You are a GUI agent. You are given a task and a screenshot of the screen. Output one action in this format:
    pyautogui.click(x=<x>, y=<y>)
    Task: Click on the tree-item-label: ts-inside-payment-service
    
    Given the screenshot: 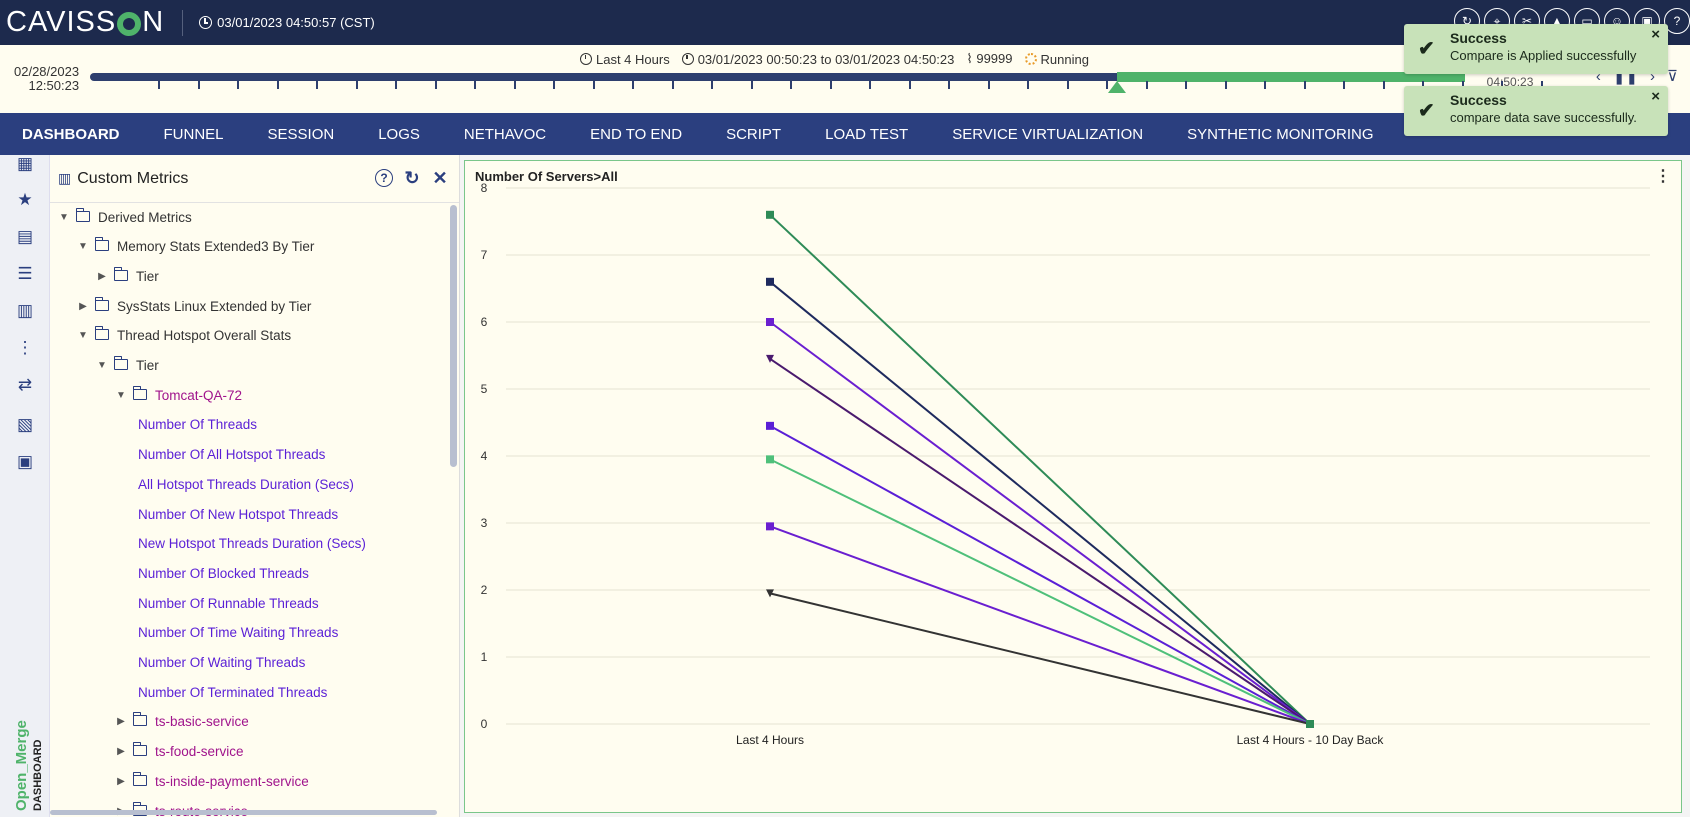 What is the action you would take?
    pyautogui.click(x=232, y=781)
    